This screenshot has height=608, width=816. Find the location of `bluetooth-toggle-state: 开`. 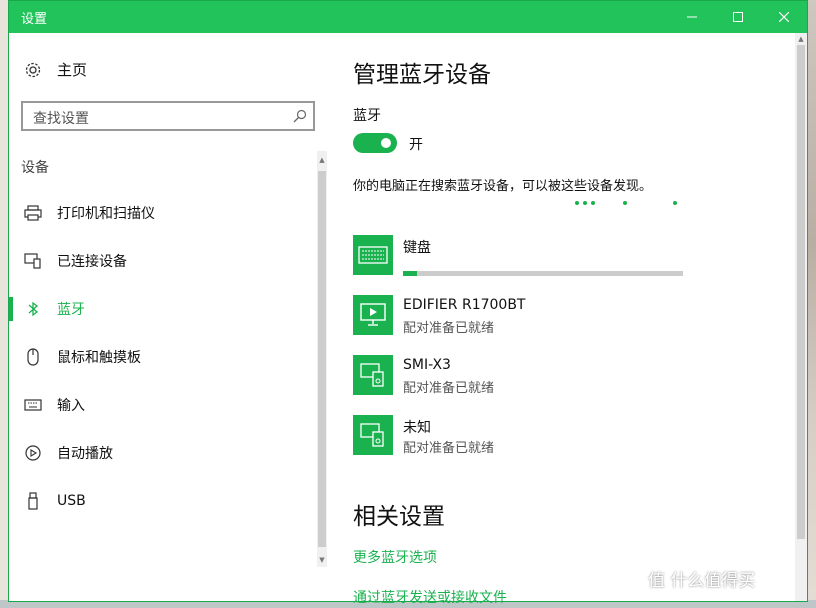

bluetooth-toggle-state: 开 is located at coordinates (416, 145).